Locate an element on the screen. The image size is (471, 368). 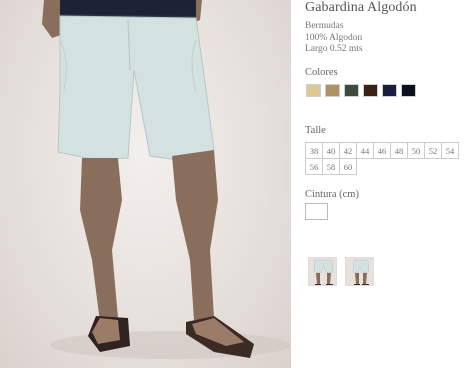
size-option: 44 is located at coordinates (365, 150).